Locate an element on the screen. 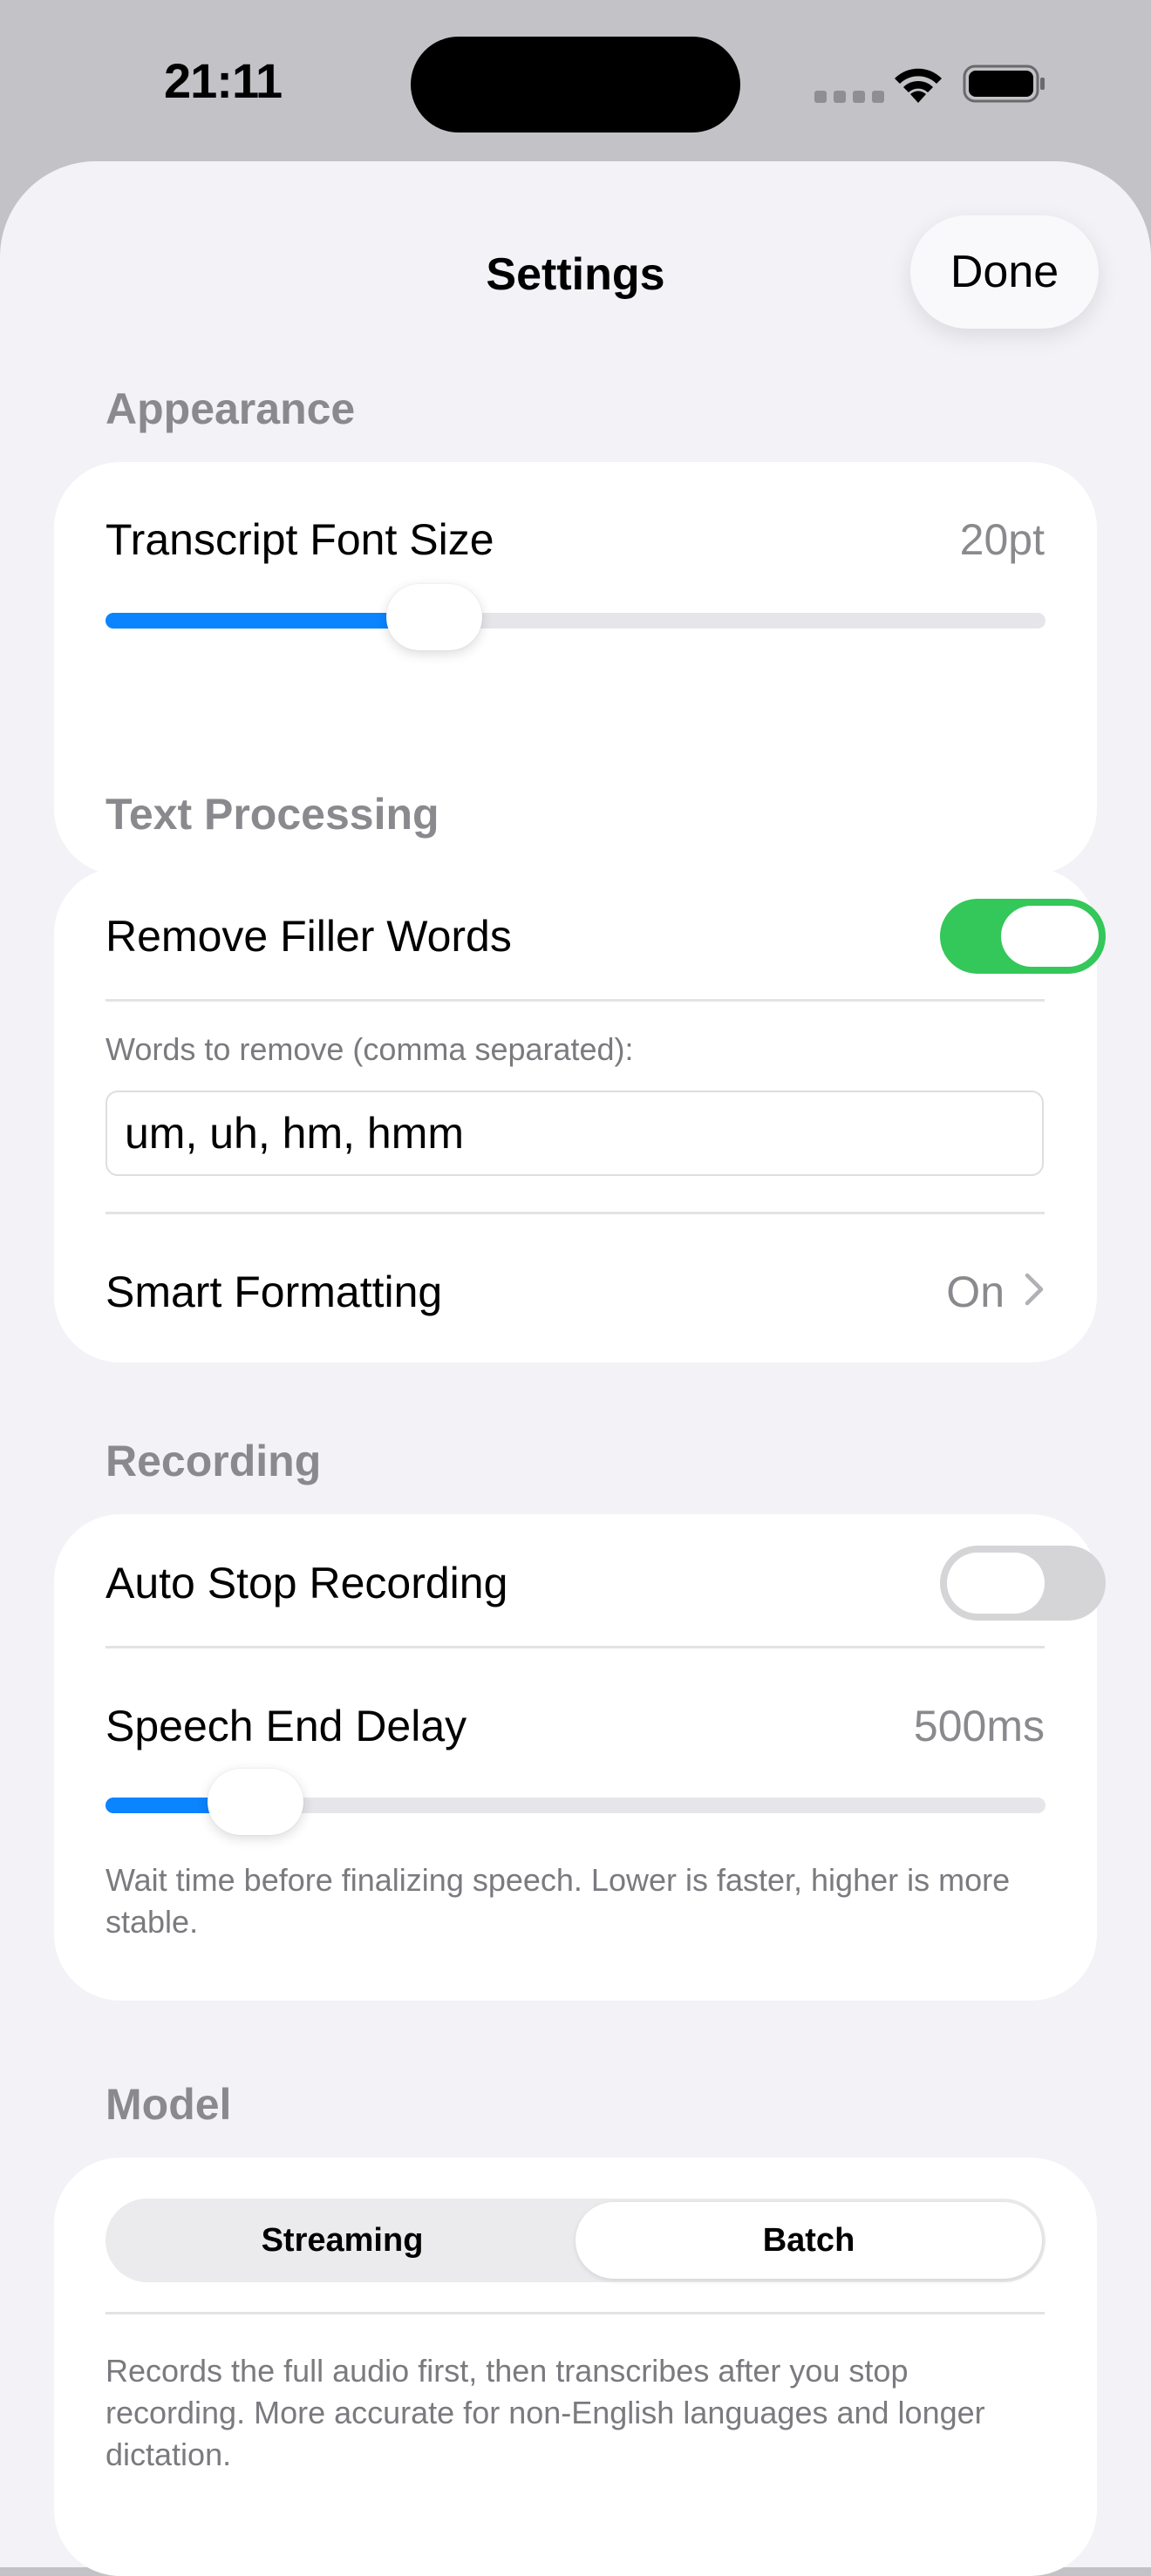 Image resolution: width=1151 pixels, height=2576 pixels. auto-stop-label: Auto Stop Recording is located at coordinates (307, 1583).